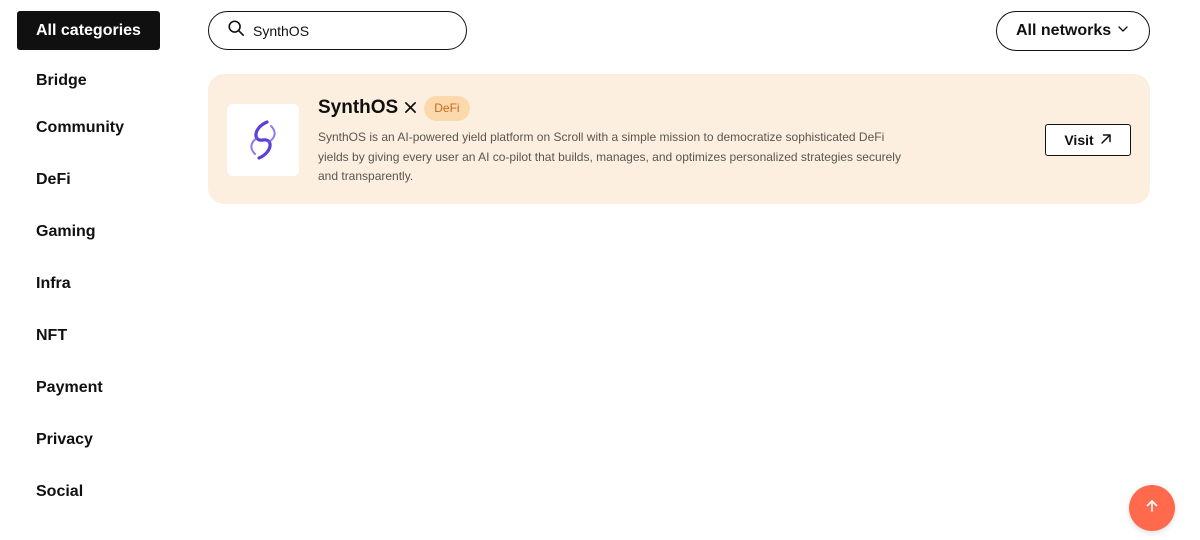  Describe the element at coordinates (102, 388) in the screenshot. I see `category-item-payment: Payment` at that location.